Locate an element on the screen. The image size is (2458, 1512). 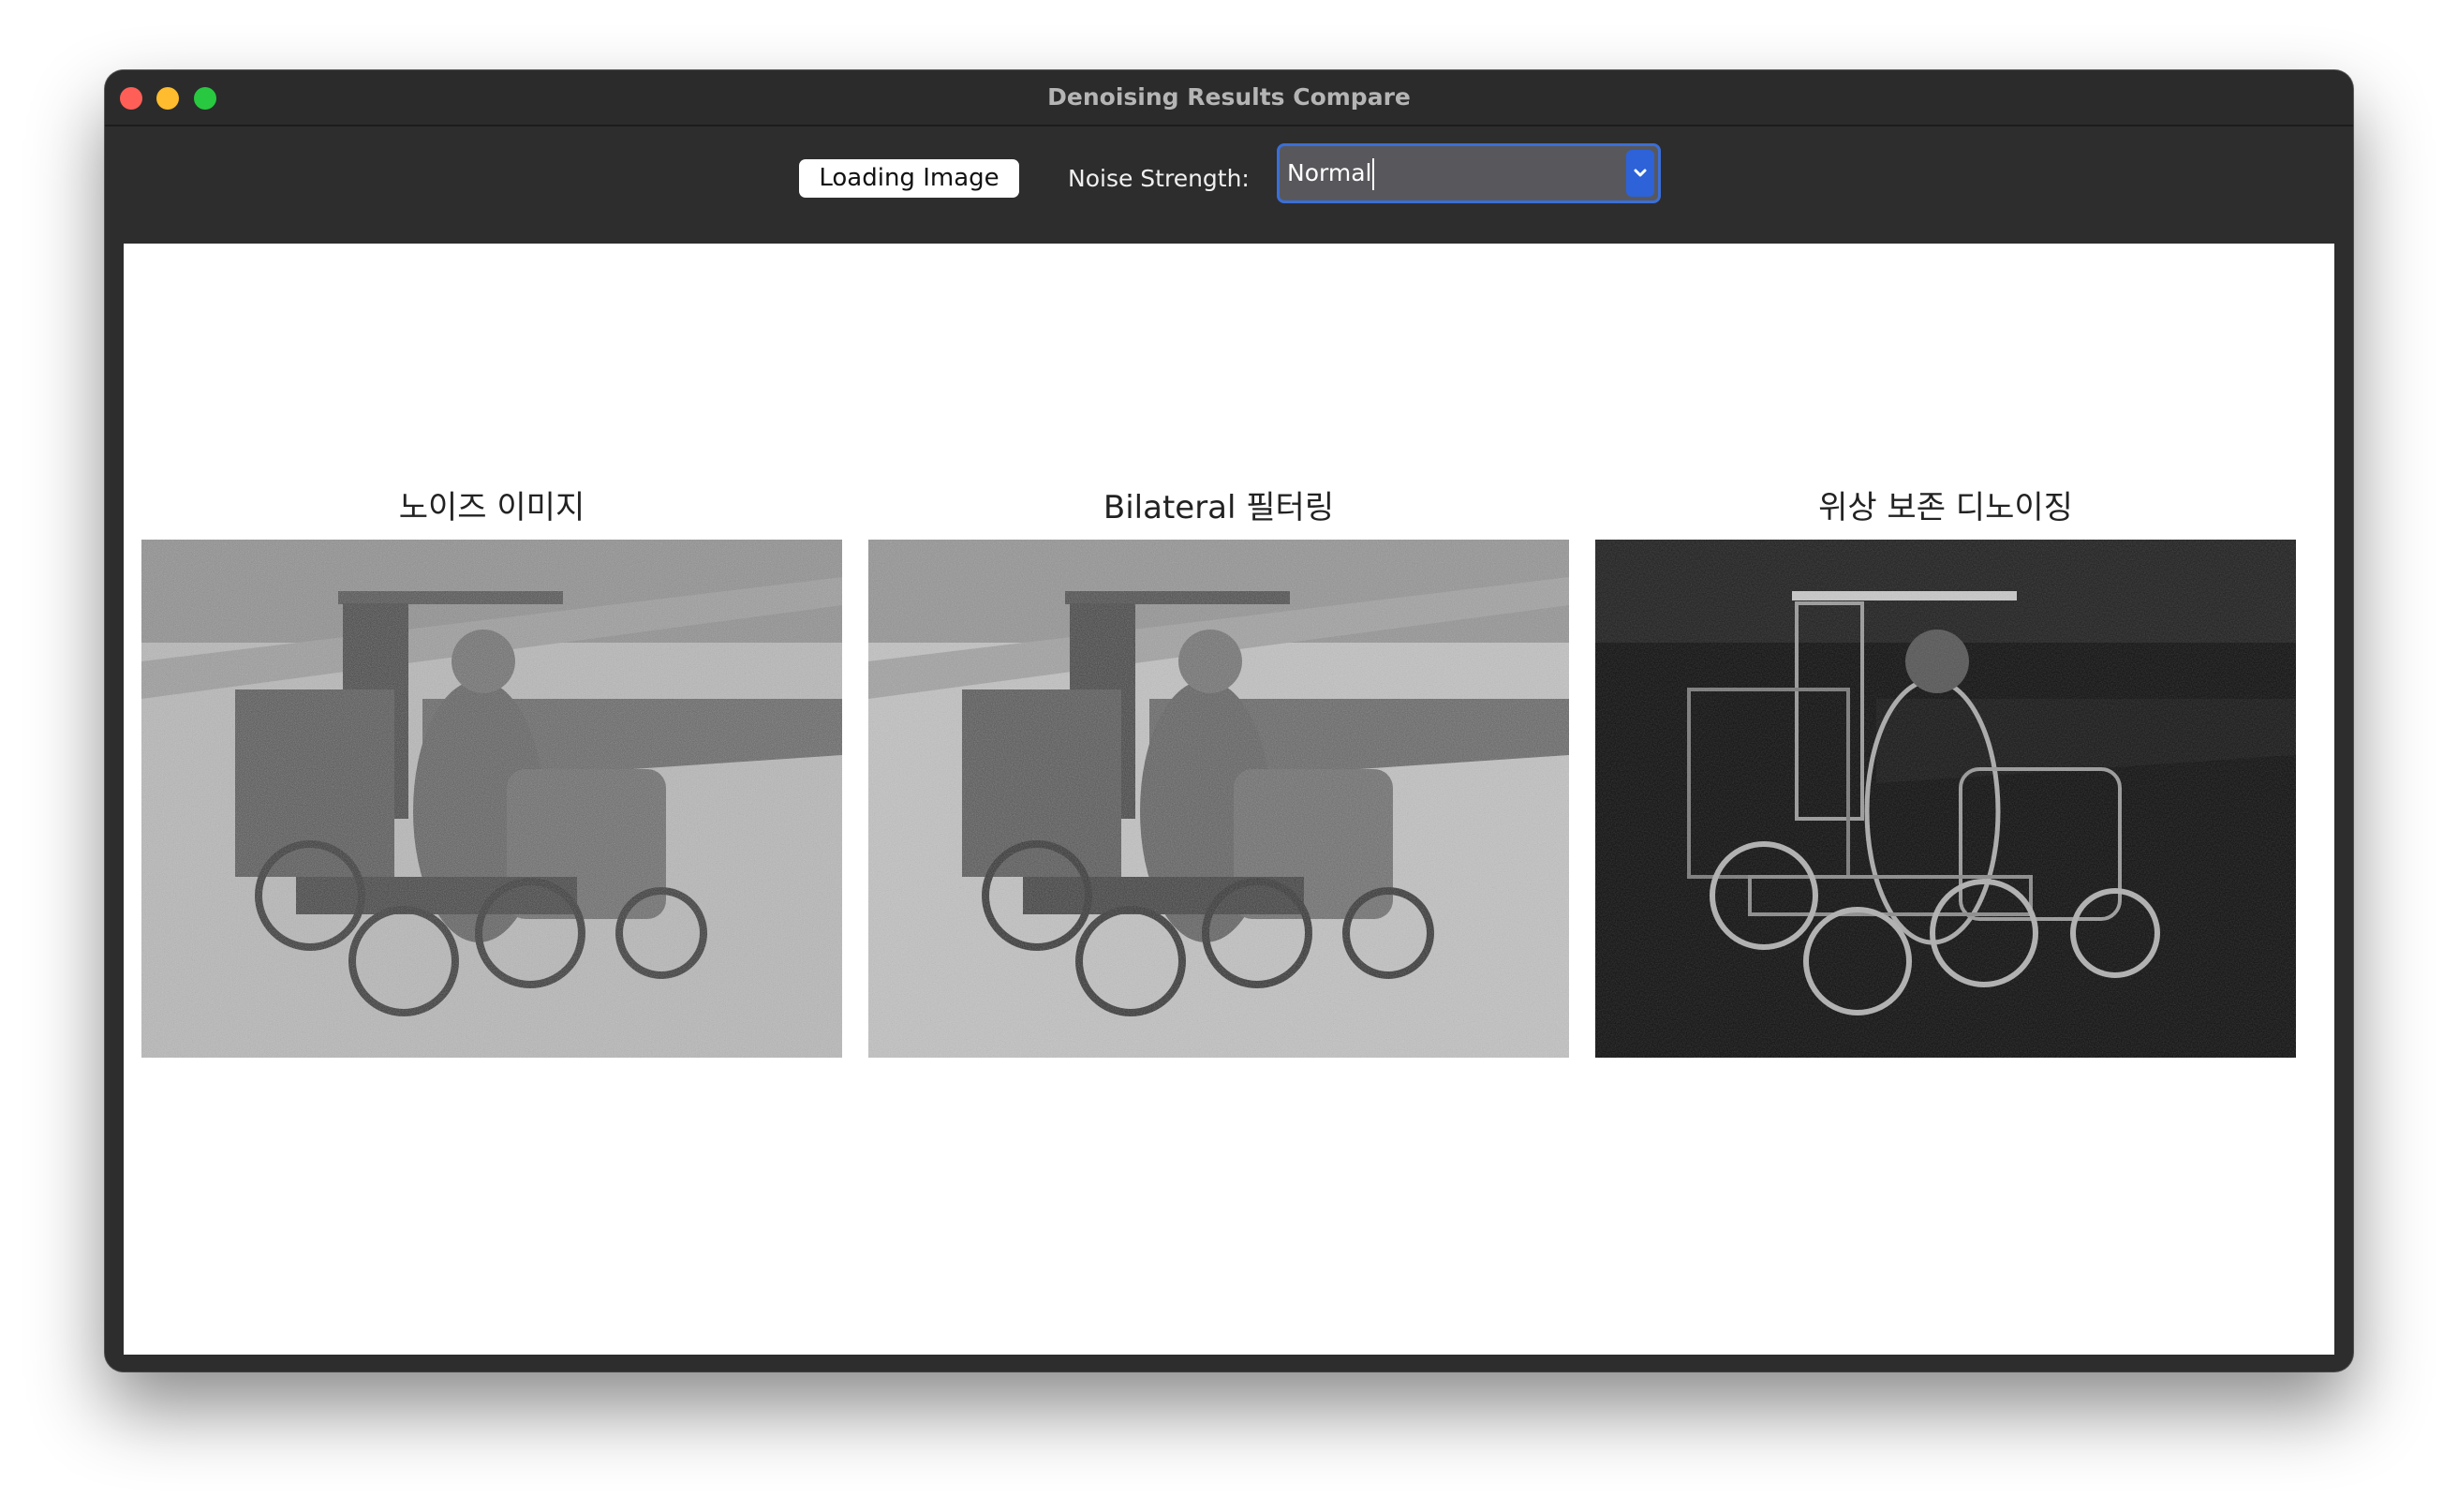
phase-preserving-image is located at coordinates (1945, 799).